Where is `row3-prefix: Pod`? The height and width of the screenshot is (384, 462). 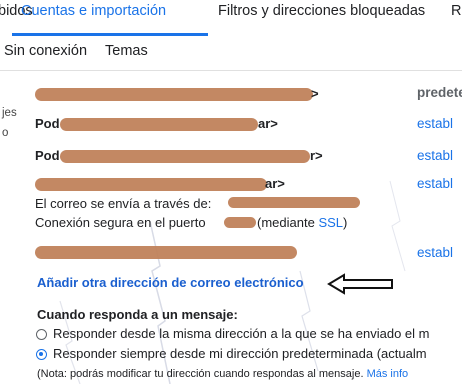
row3-prefix: Pod is located at coordinates (47, 155).